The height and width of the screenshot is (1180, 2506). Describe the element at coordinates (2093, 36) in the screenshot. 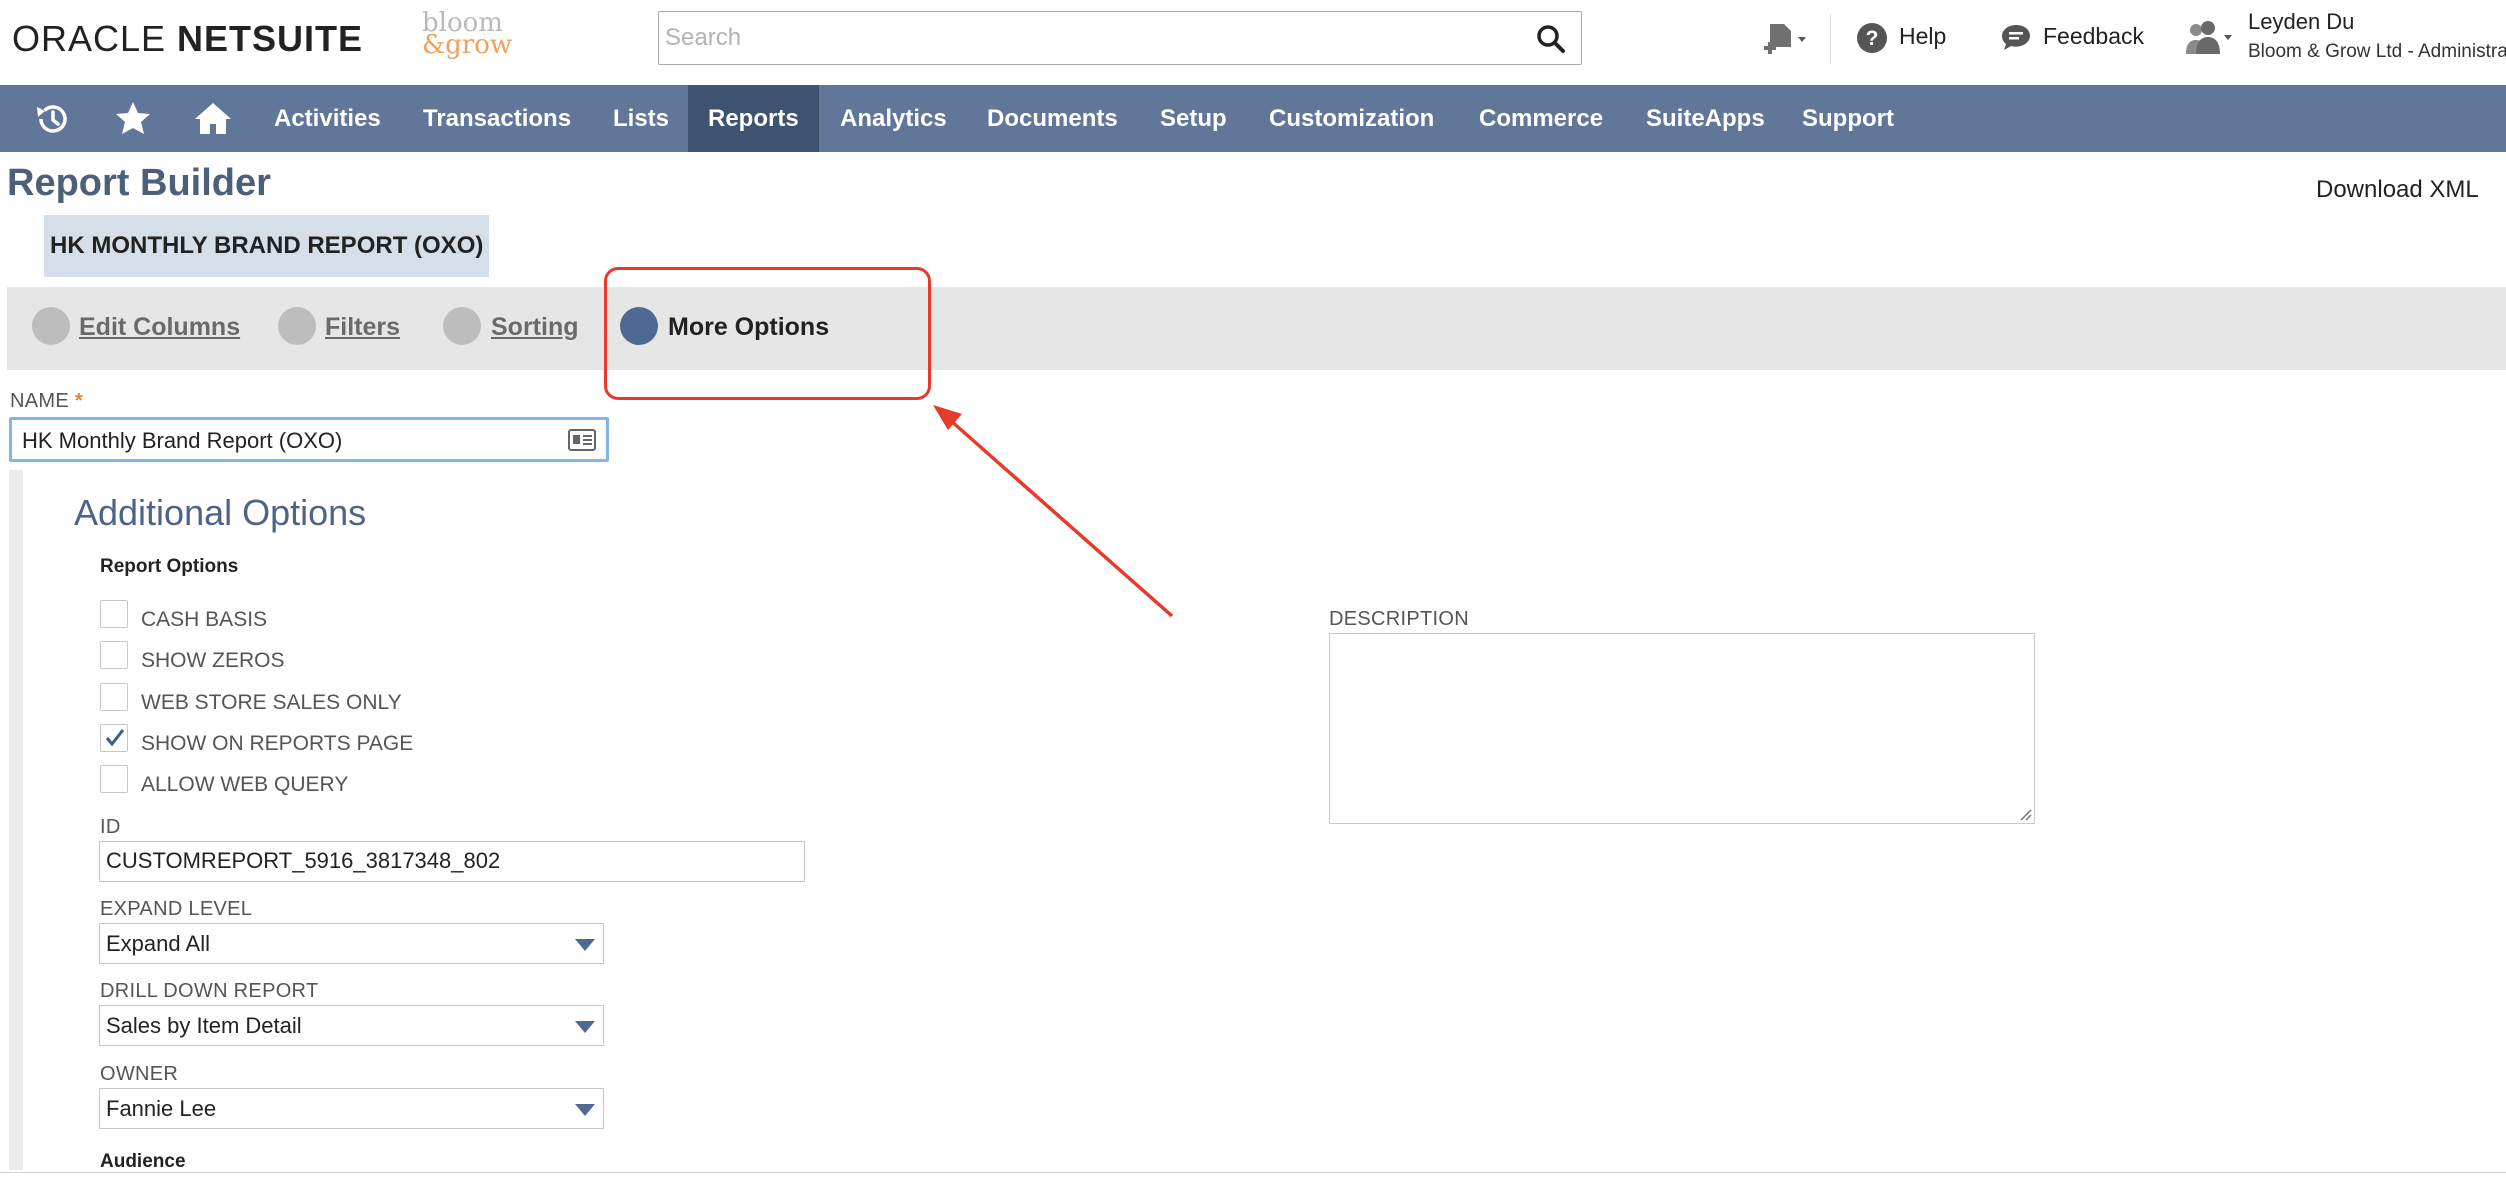

I see `feedback-link: Feedback` at that location.